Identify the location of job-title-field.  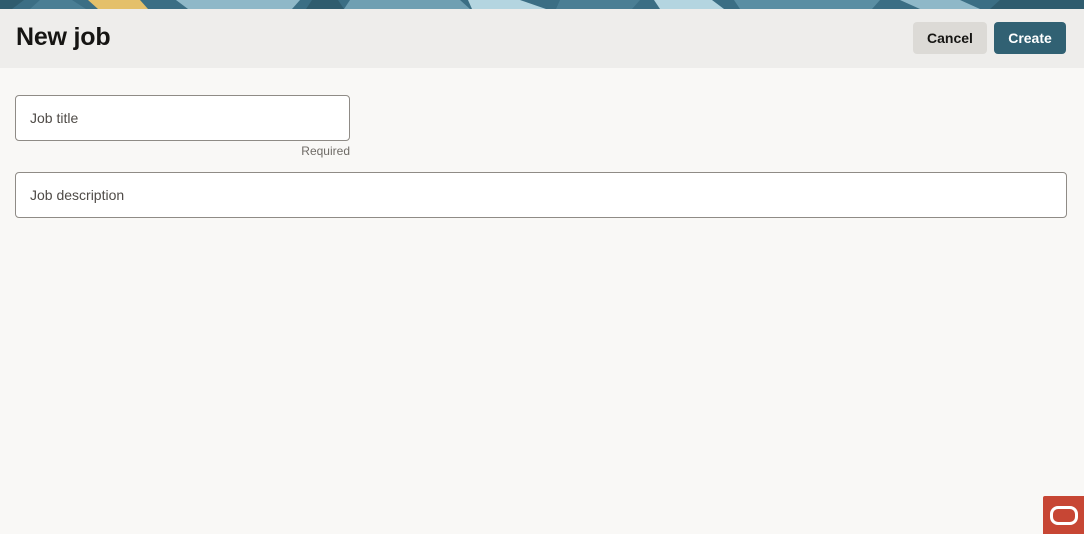
(182, 118).